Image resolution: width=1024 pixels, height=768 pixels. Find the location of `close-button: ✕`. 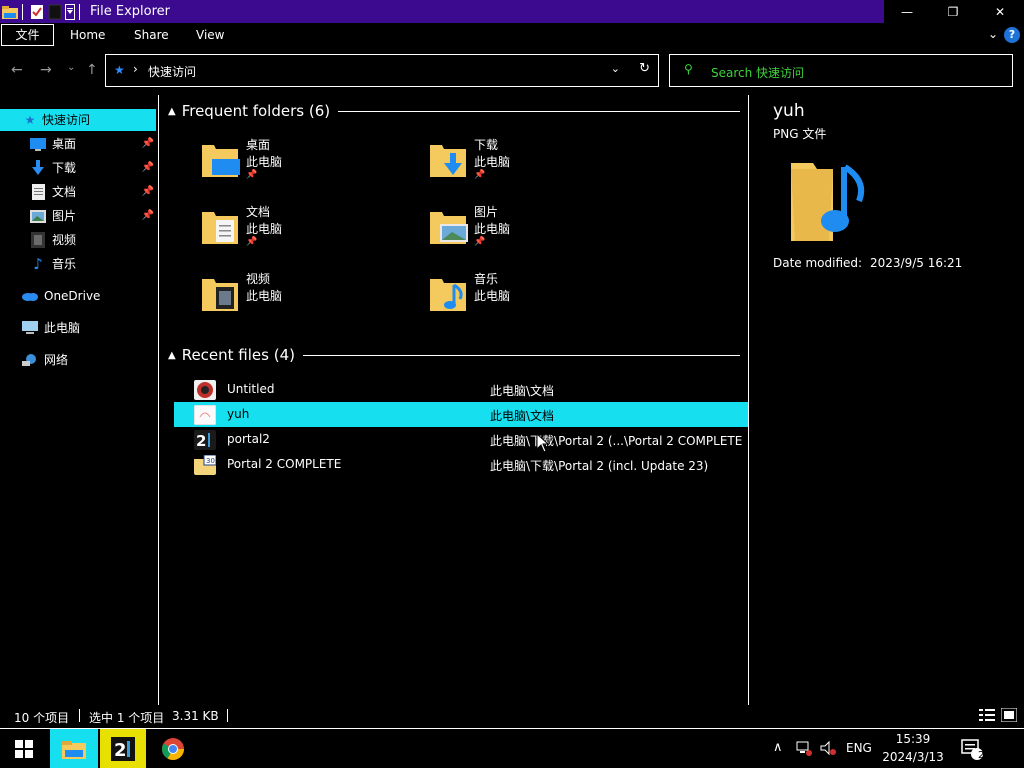

close-button: ✕ is located at coordinates (1000, 11).